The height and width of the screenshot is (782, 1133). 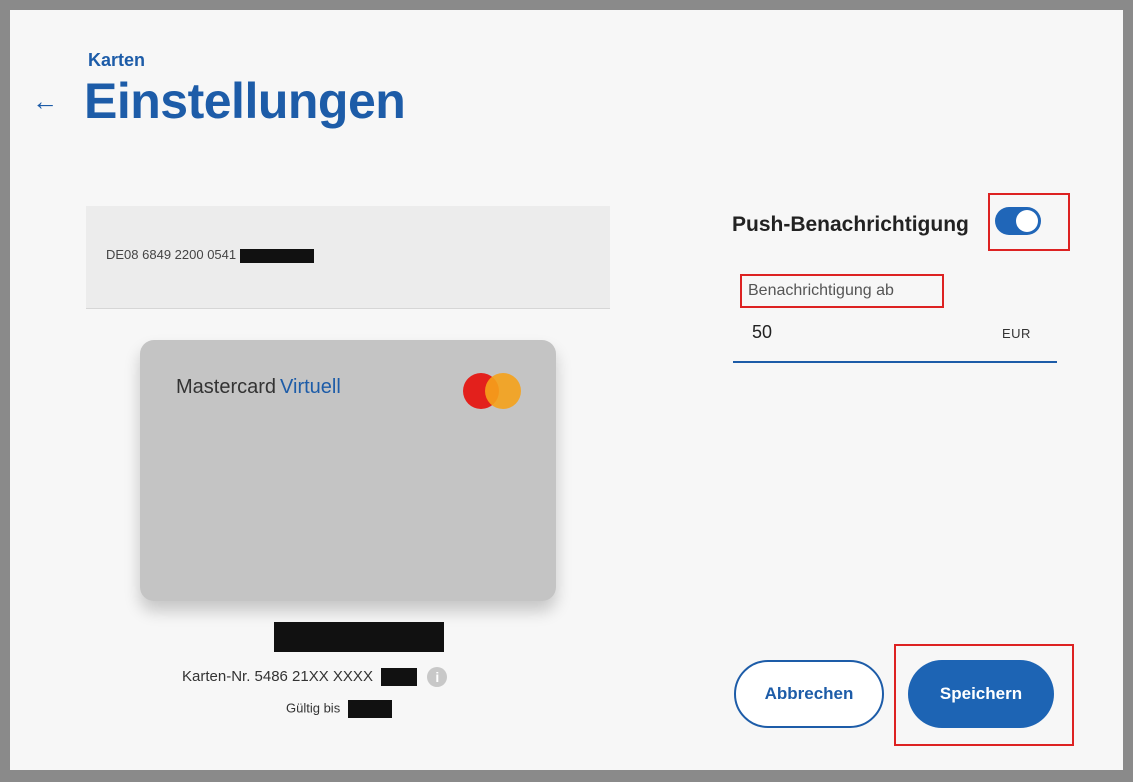 I want to click on mastercard-logo, so click(x=493, y=391).